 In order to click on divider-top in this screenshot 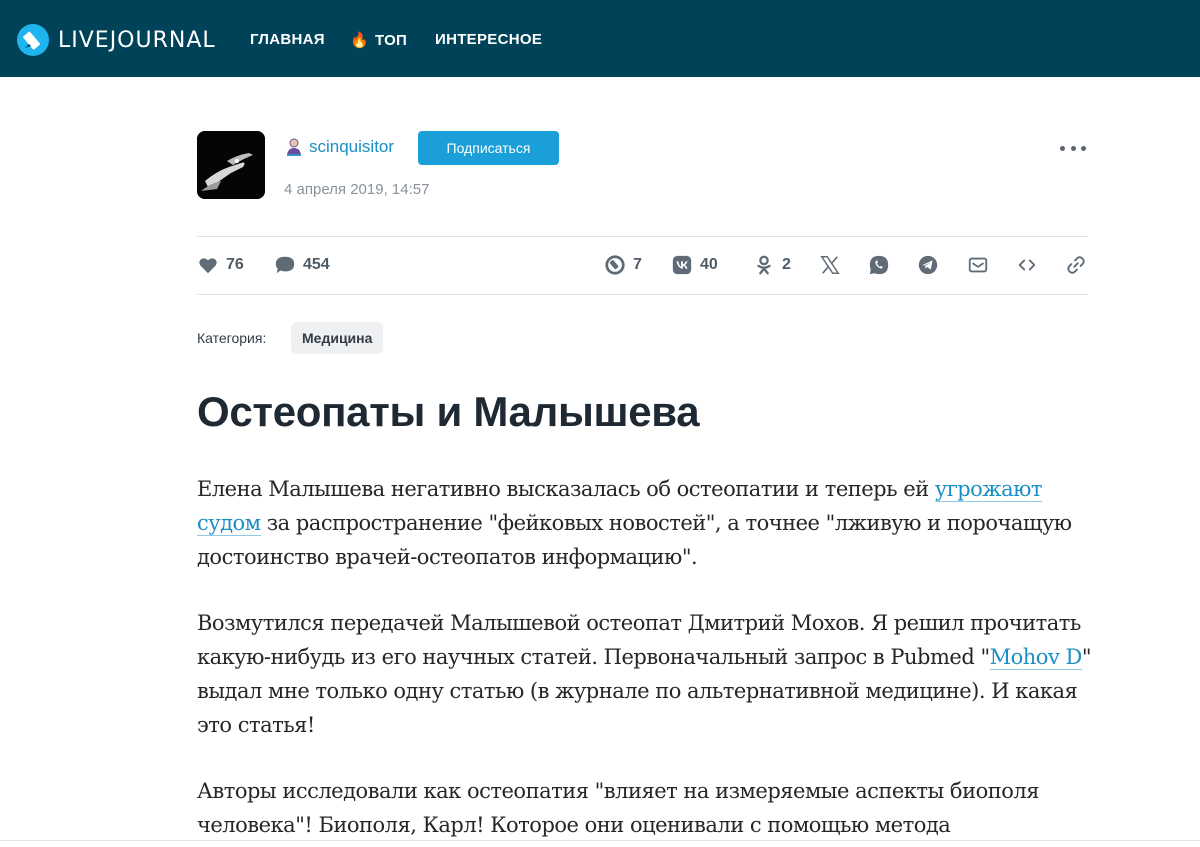, I will do `click(642, 236)`.